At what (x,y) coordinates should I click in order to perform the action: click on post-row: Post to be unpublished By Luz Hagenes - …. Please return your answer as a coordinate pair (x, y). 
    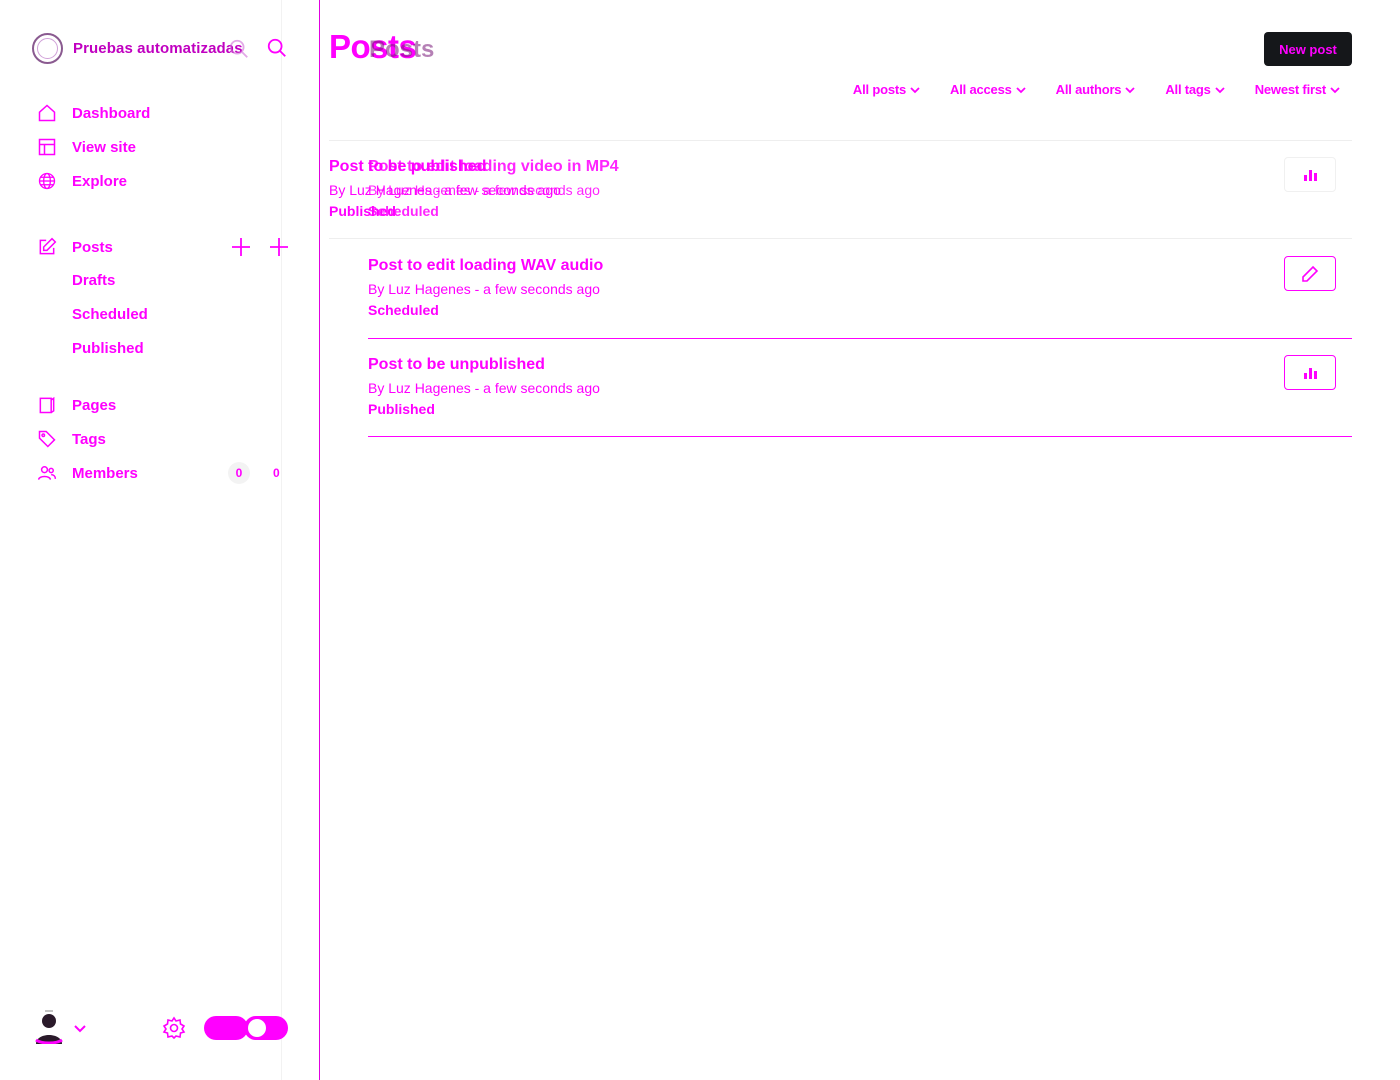
    Looking at the image, I should click on (860, 387).